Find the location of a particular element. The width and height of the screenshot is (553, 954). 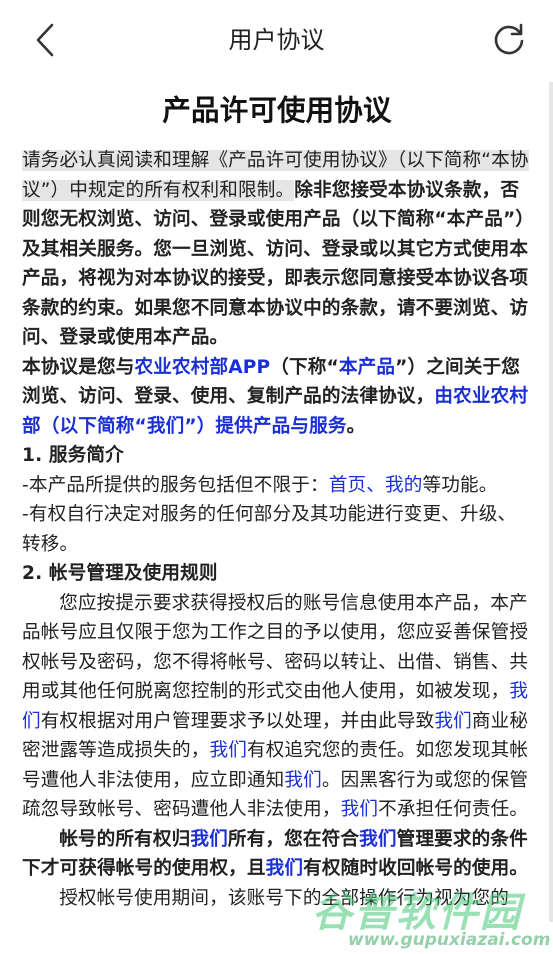

text: 有权随时收回帐号 is located at coordinates (378, 868).